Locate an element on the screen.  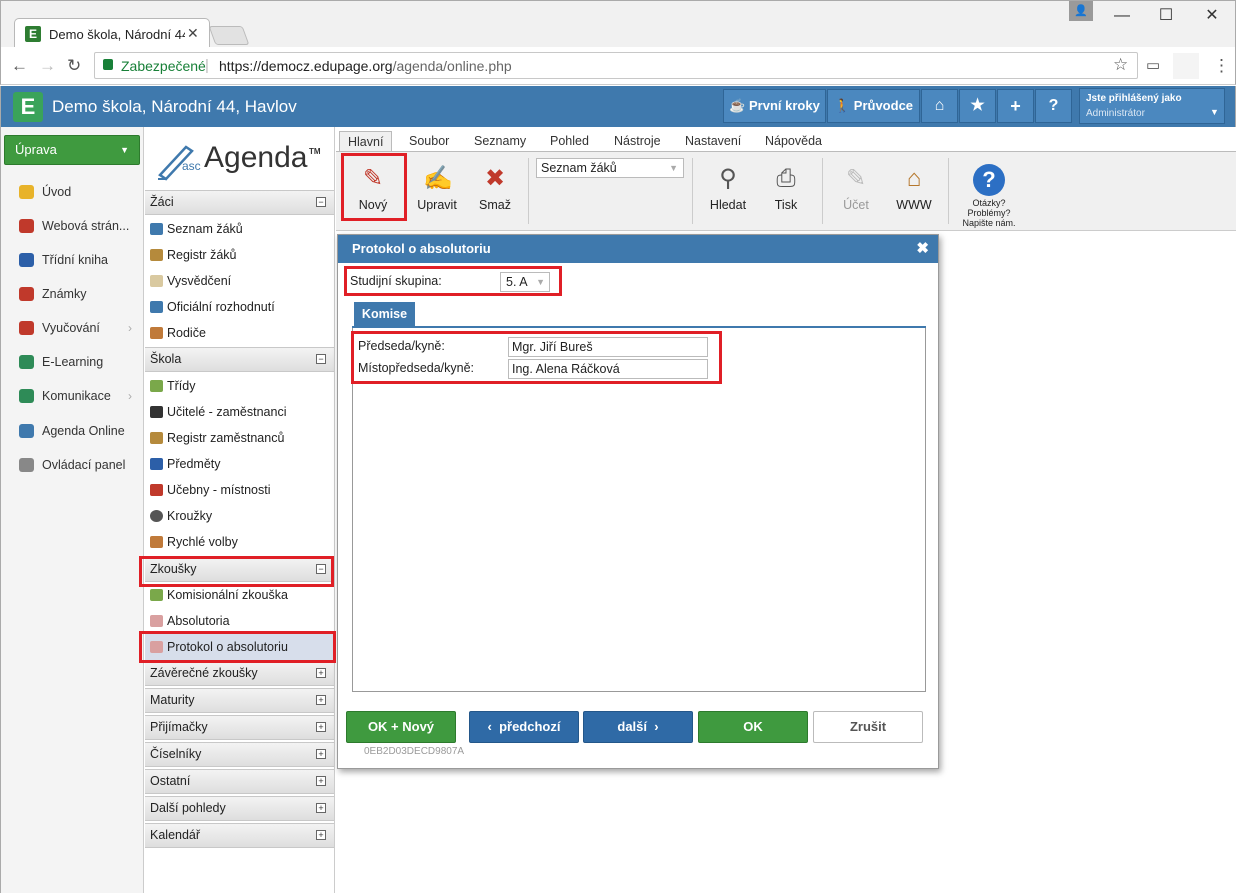
minimize-icon: — is located at coordinates (1122, 16).